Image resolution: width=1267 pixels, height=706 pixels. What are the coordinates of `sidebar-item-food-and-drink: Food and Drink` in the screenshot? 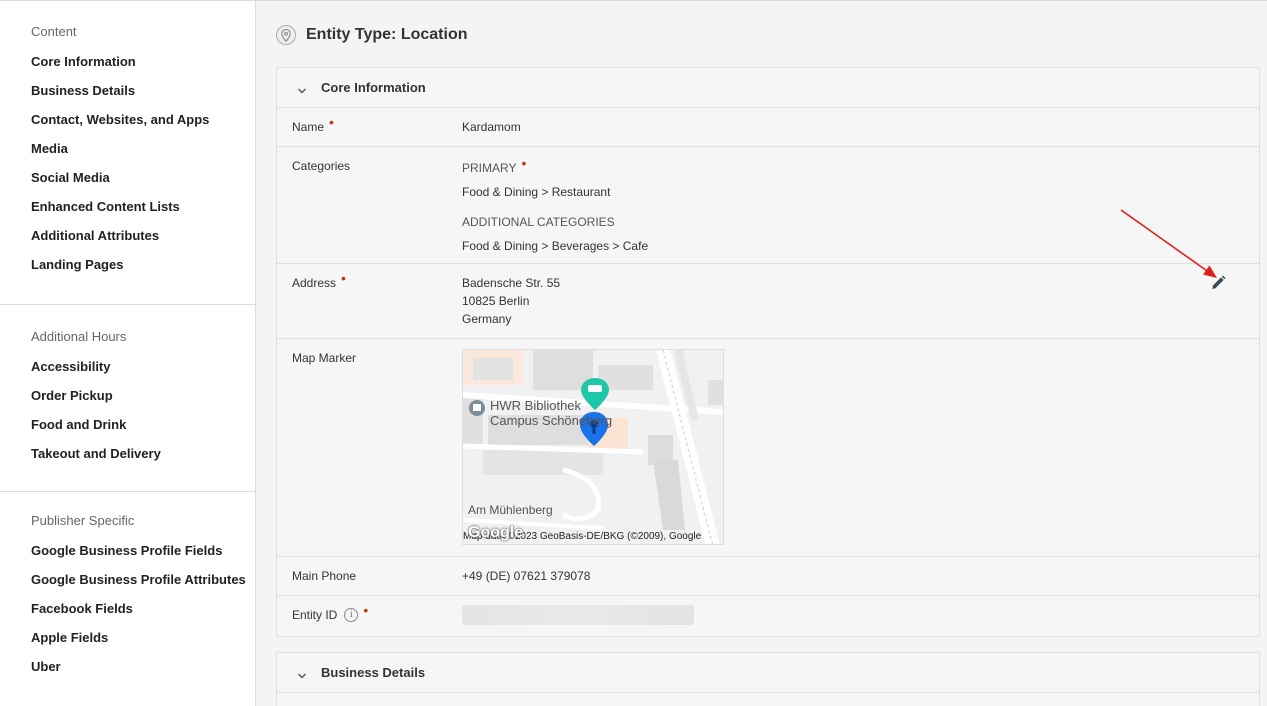 It's located at (143, 429).